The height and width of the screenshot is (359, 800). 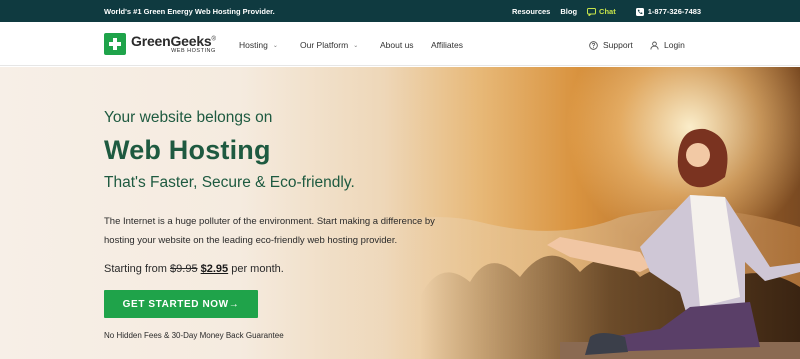 What do you see at coordinates (639, 11) in the screenshot?
I see `phone-icon` at bounding box center [639, 11].